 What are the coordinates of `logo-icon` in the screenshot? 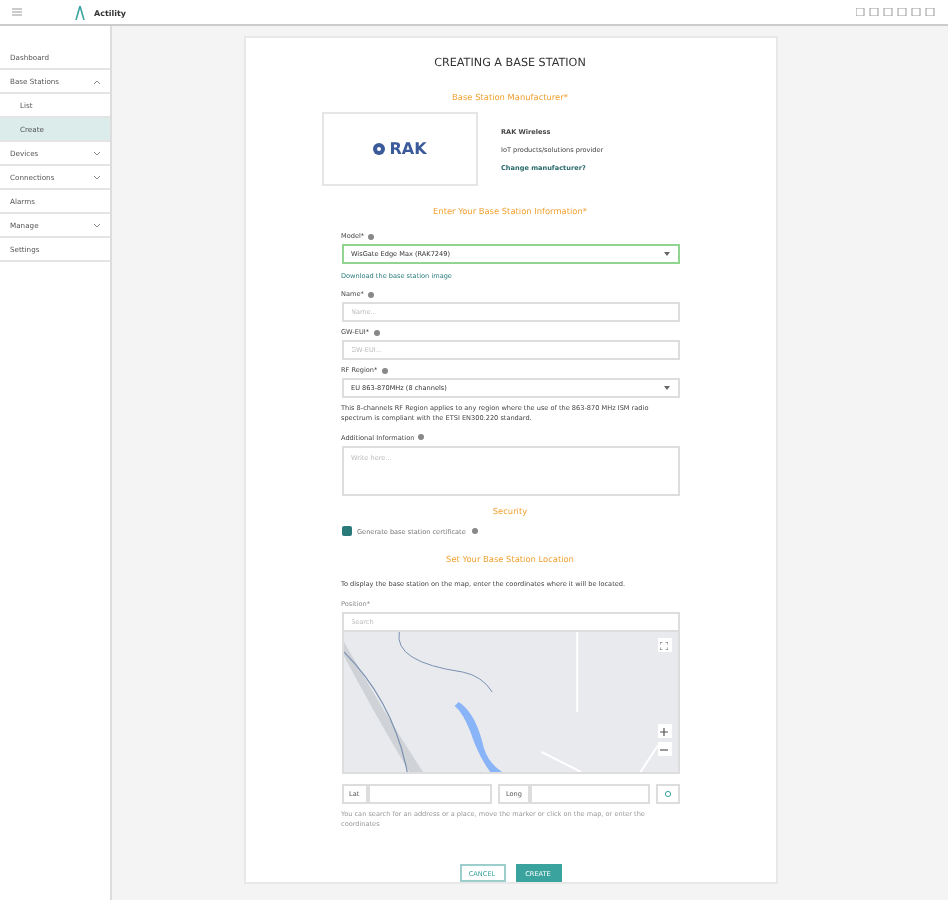 It's located at (80, 12).